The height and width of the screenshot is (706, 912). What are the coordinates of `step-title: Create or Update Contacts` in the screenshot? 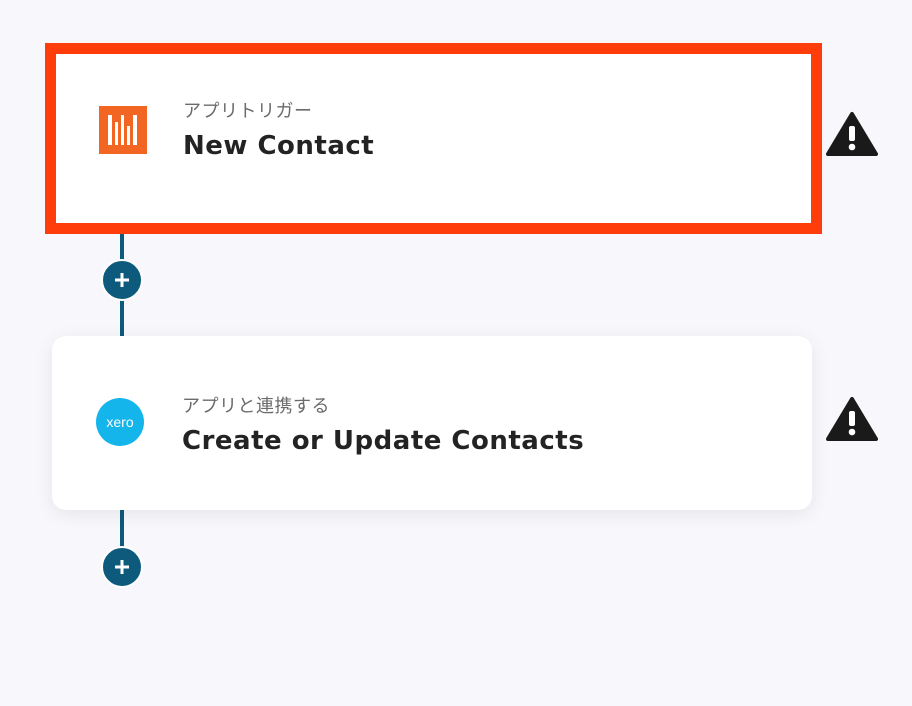 It's located at (383, 441).